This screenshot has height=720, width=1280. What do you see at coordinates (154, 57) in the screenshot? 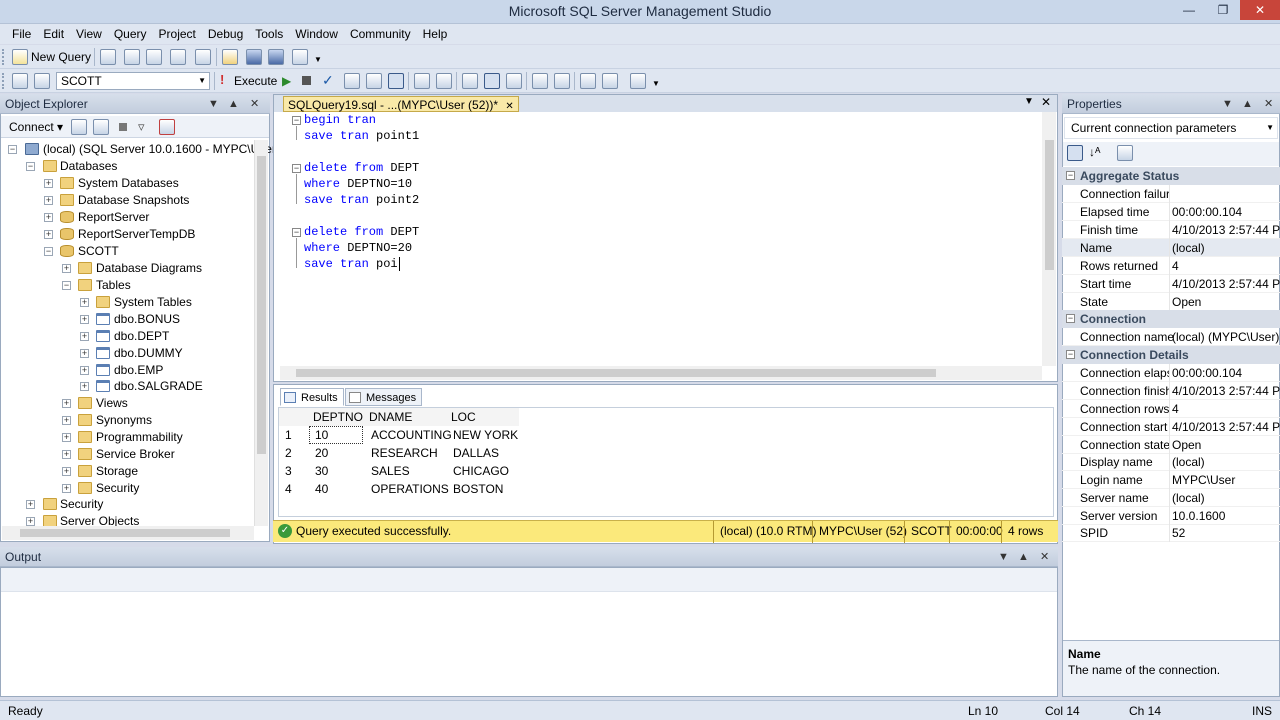
I see `mdx-query-icon` at bounding box center [154, 57].